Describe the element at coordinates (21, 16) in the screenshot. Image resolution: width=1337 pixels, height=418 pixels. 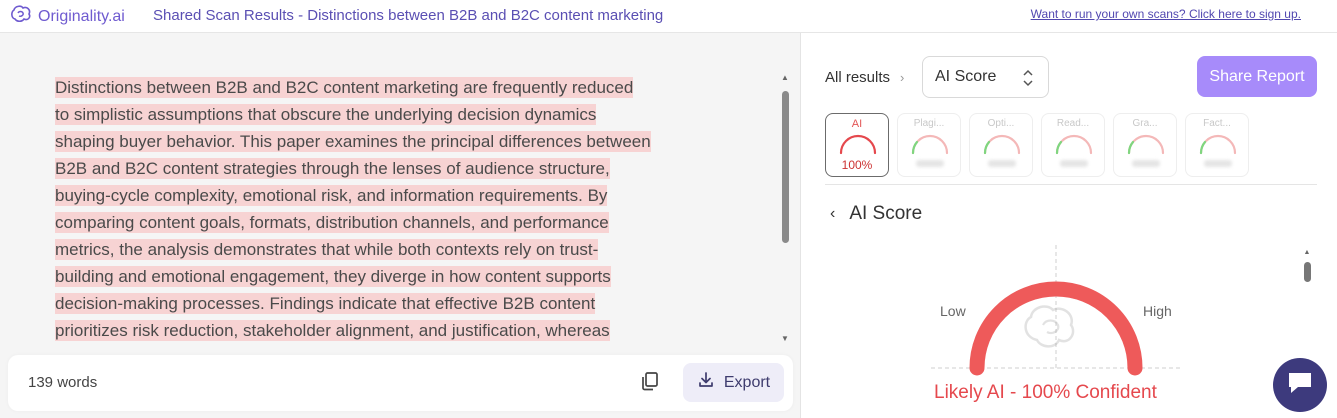
I see `brain-icon` at that location.